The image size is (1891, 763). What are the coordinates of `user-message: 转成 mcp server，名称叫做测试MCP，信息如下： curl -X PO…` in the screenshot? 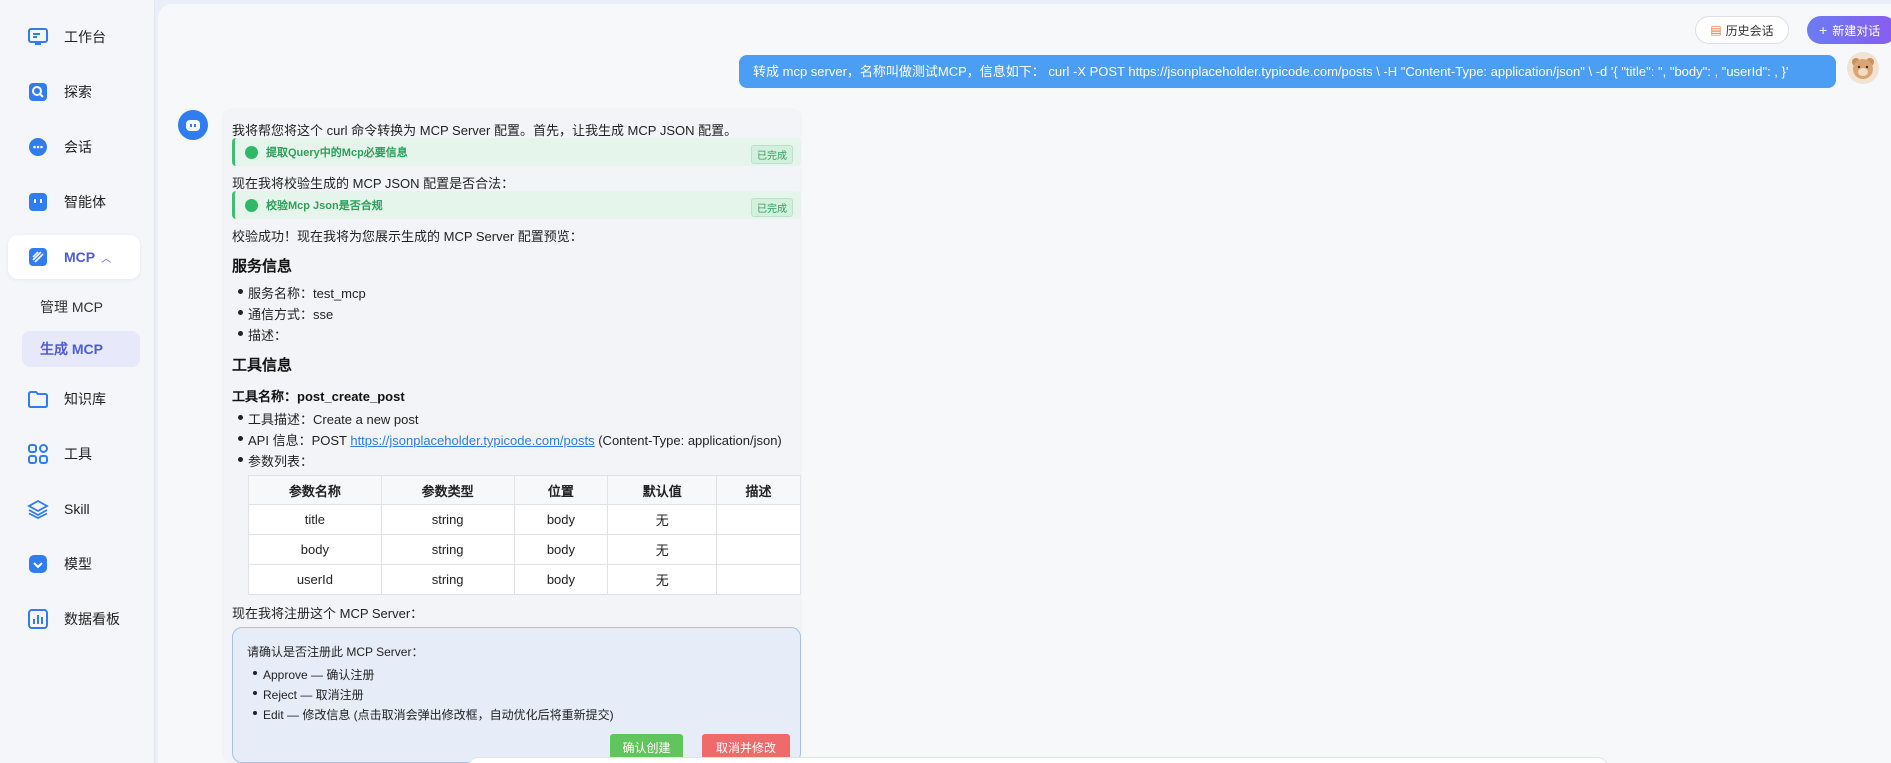 It's located at (1287, 71).